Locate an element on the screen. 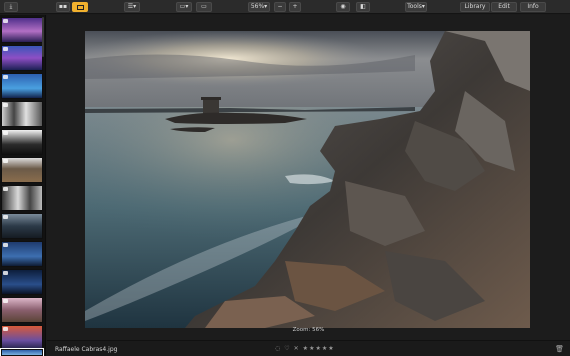  edit-button: Edit is located at coordinates (504, 7).